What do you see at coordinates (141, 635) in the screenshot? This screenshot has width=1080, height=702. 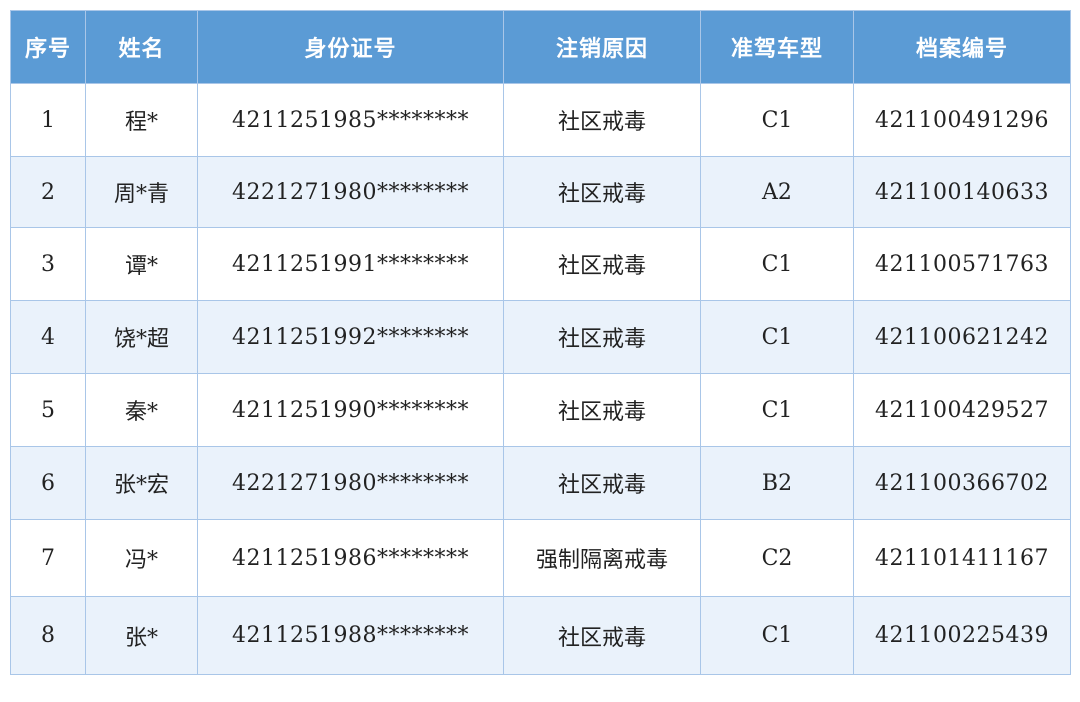 I see `cell-name: 张*` at bounding box center [141, 635].